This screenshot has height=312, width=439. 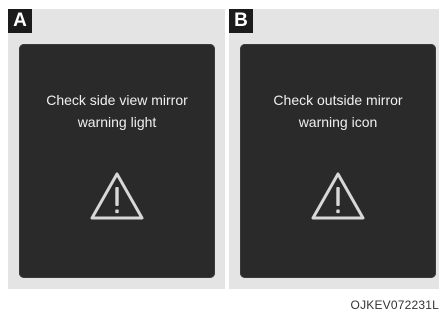 What do you see at coordinates (117, 122) in the screenshot?
I see `panel-a-message-line-2: warning light` at bounding box center [117, 122].